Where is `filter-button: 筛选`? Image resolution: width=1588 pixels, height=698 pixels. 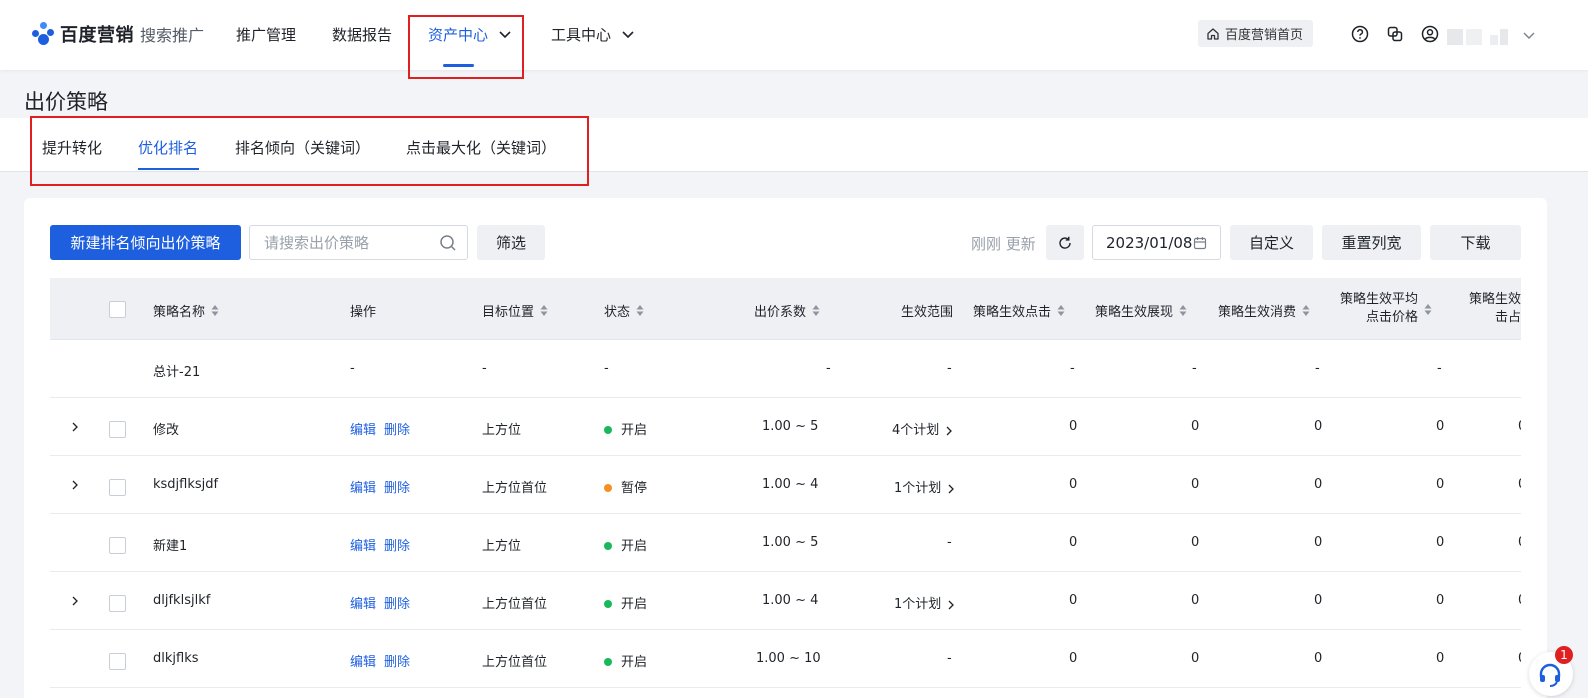
filter-button: 筛选 is located at coordinates (511, 242).